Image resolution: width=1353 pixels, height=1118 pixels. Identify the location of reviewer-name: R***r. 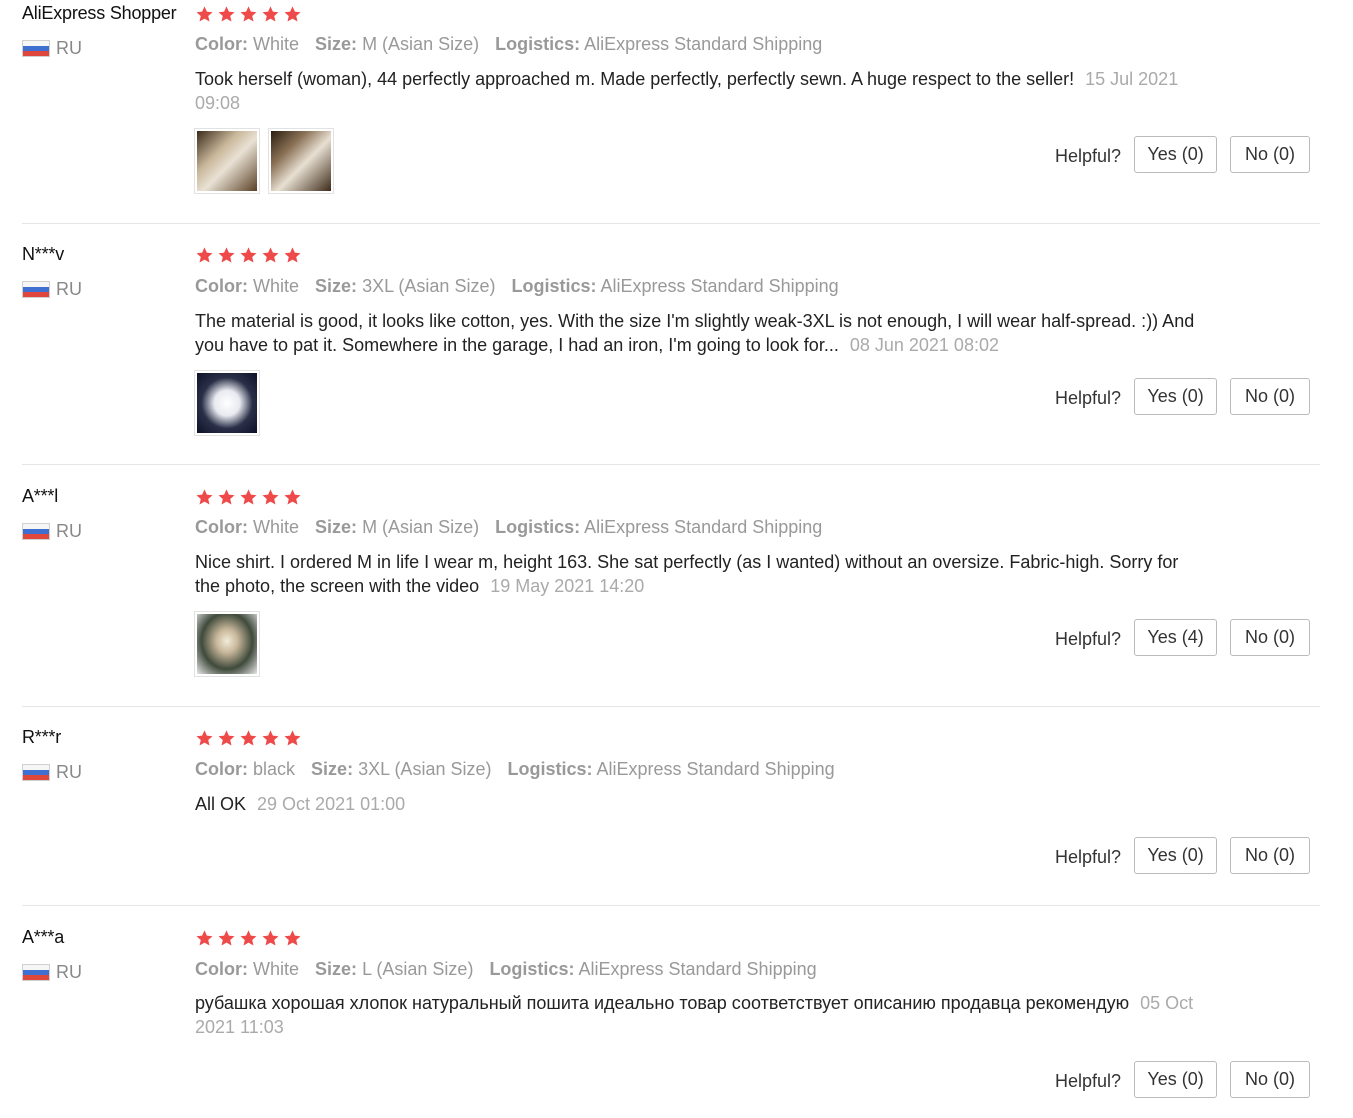
(42, 737).